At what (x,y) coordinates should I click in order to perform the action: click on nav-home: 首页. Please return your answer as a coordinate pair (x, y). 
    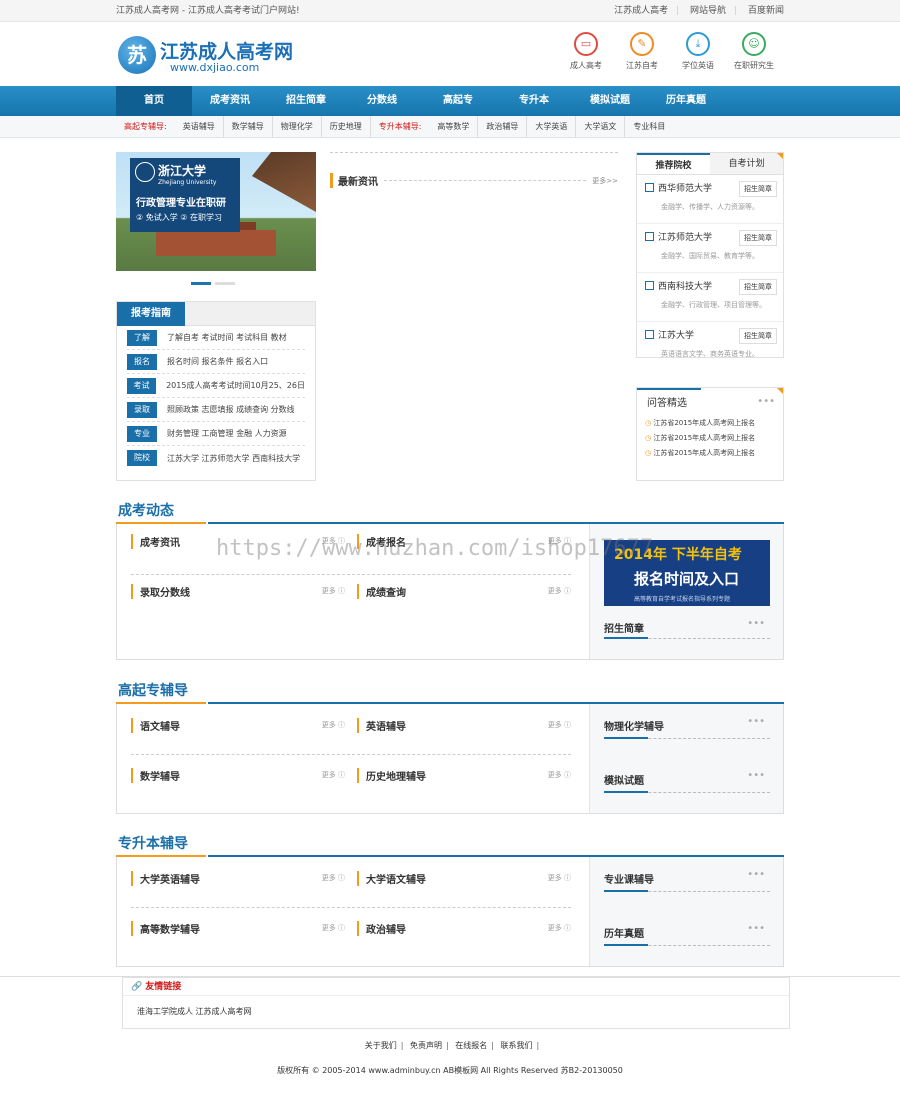
    Looking at the image, I should click on (154, 101).